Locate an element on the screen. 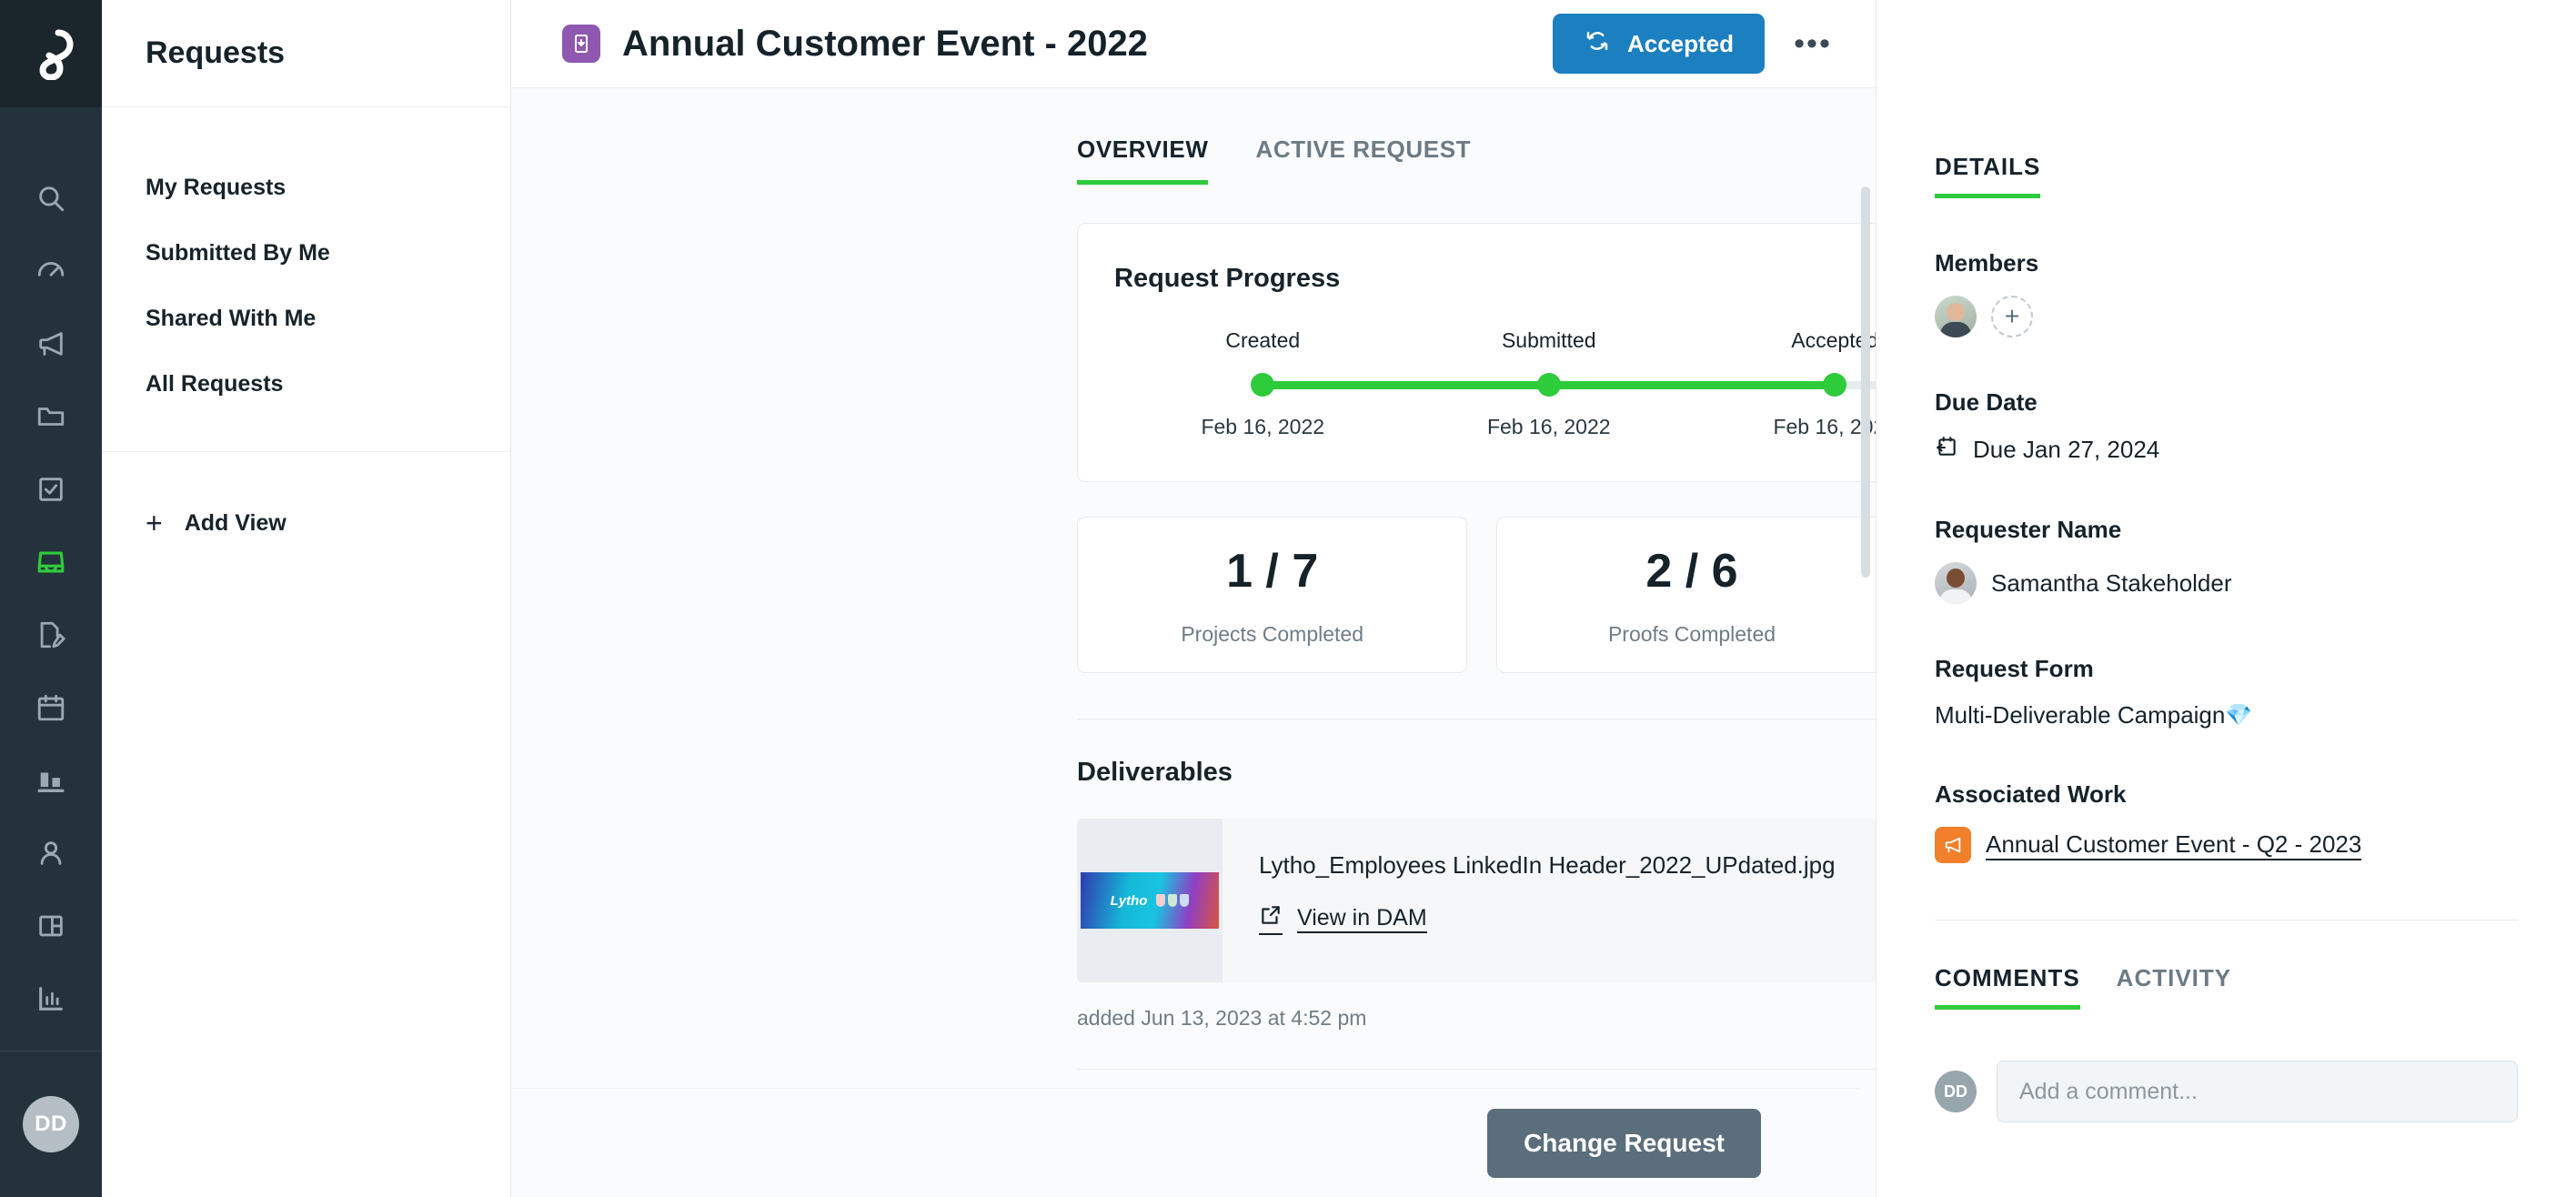 The width and height of the screenshot is (2576, 1197). sidebar-item-all-requests: All Requests is located at coordinates (306, 384).